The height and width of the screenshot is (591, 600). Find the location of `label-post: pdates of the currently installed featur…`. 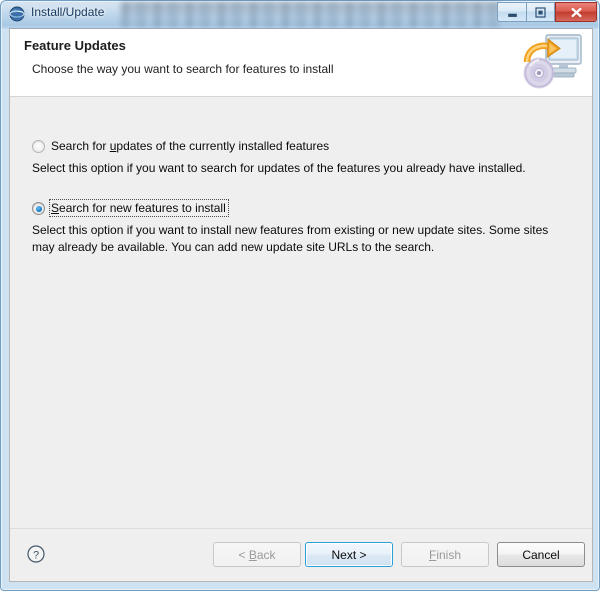

label-post: pdates of the currently installed featur… is located at coordinates (223, 146).